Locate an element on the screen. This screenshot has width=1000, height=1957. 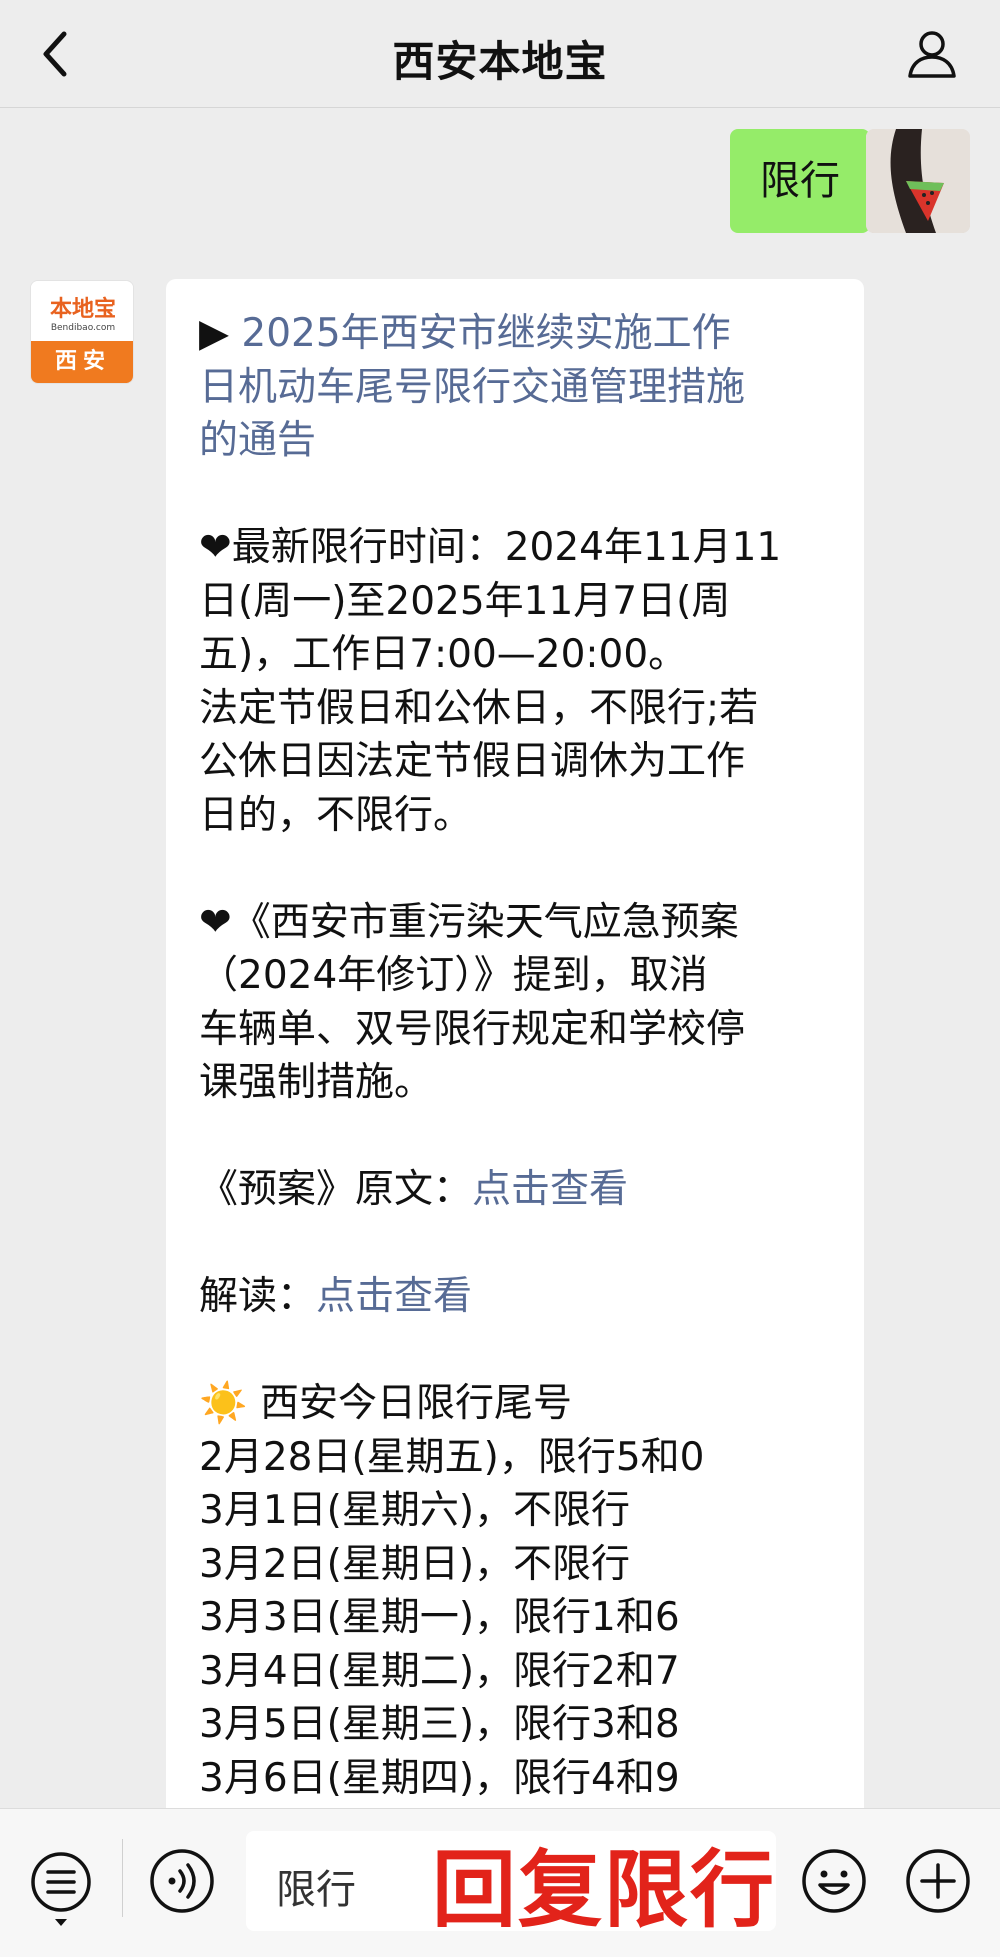
holiday-rule-text: 公休日因法定节假日调休为工作 is located at coordinates (472, 761).